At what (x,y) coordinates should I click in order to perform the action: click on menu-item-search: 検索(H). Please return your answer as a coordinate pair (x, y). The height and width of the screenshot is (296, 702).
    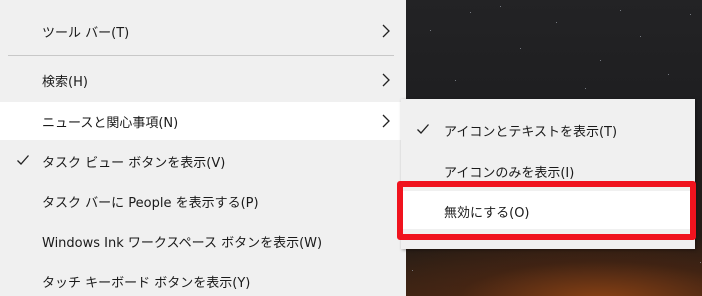
    Looking at the image, I should click on (203, 80).